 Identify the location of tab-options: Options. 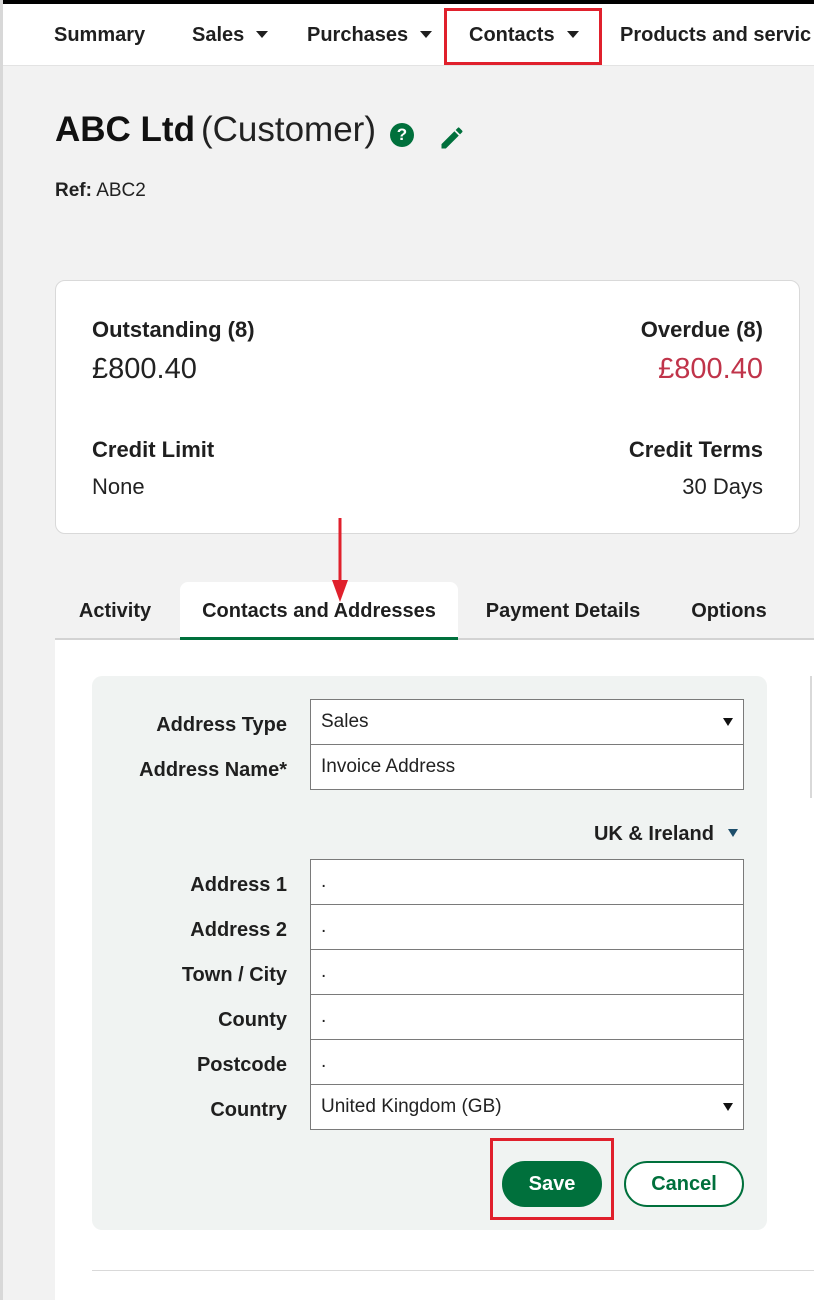
(729, 611).